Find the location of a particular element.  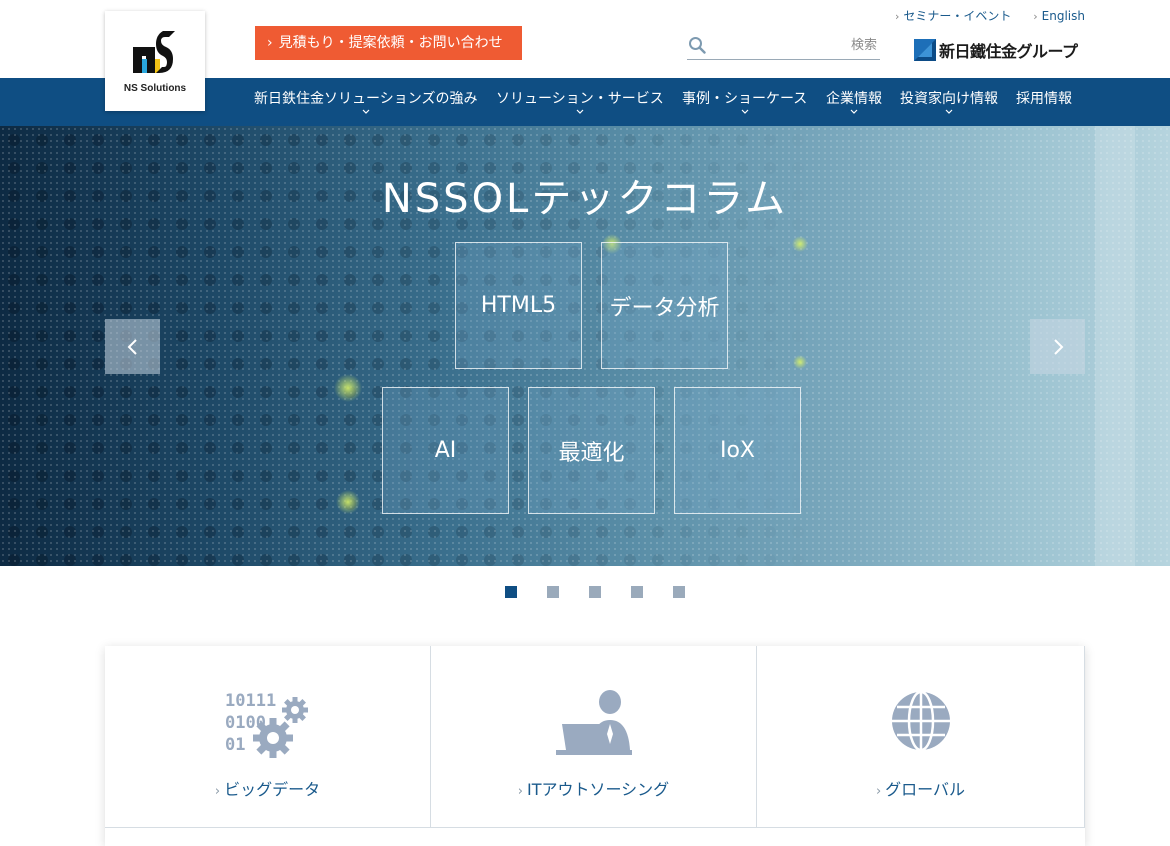

english-link: › English is located at coordinates (1059, 16).